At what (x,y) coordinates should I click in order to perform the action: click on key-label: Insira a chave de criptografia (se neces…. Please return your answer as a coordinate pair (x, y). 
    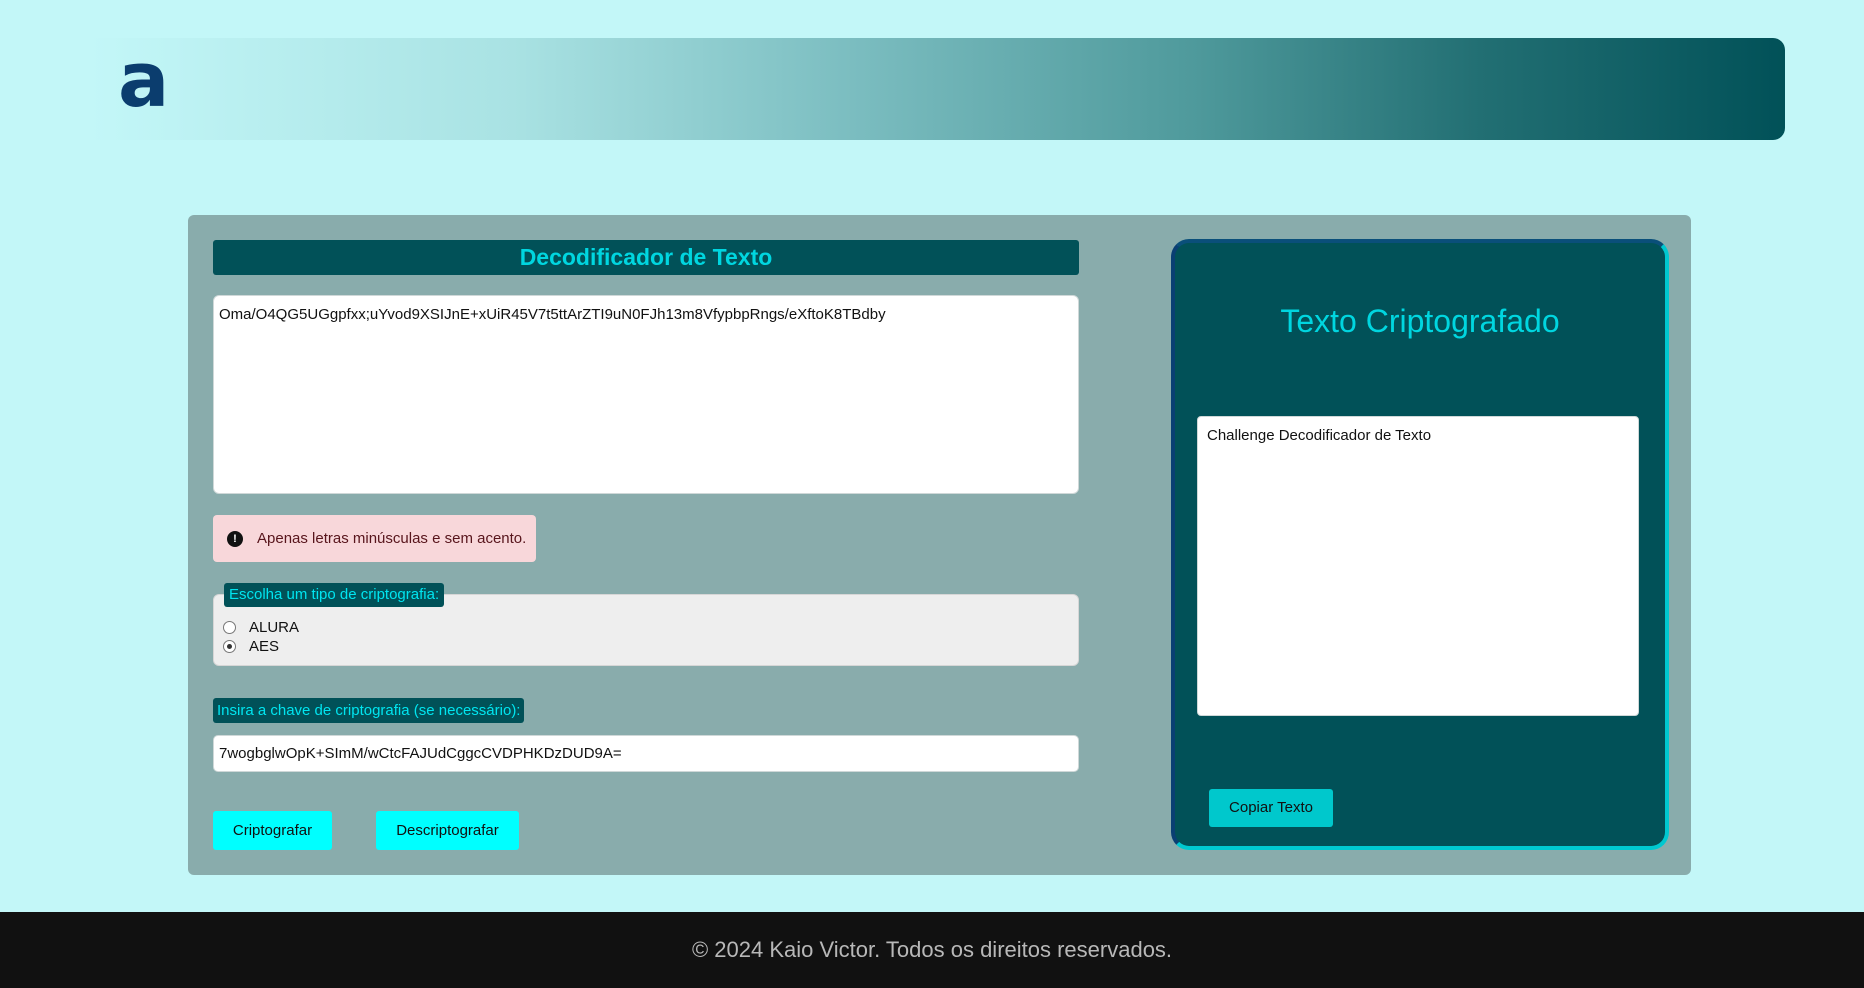
    Looking at the image, I should click on (369, 710).